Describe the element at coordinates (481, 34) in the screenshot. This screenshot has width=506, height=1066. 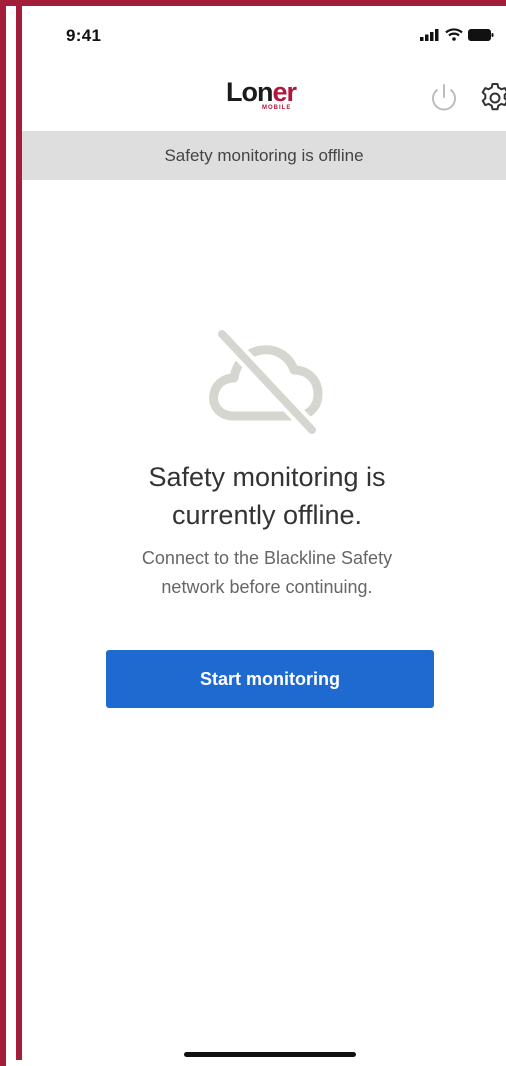
I see `battery-icon` at that location.